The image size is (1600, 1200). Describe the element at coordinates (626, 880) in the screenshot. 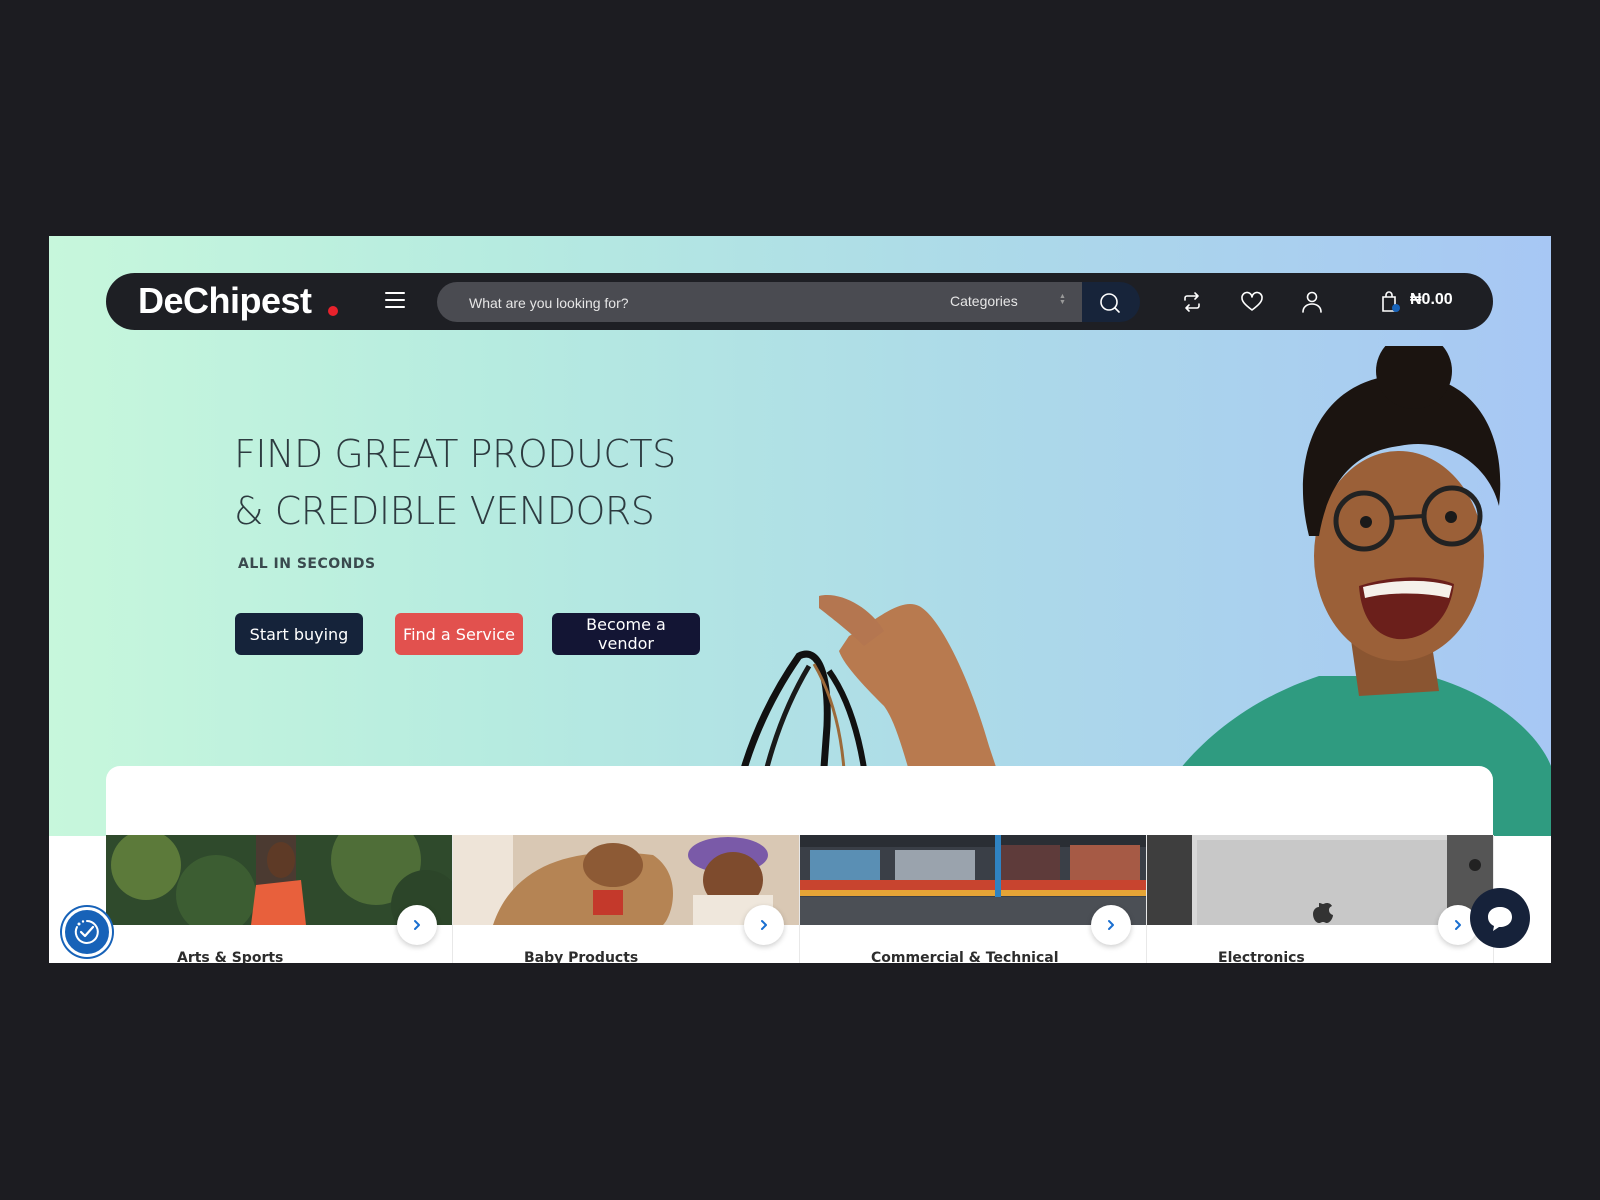

I see `baby-products-image` at that location.